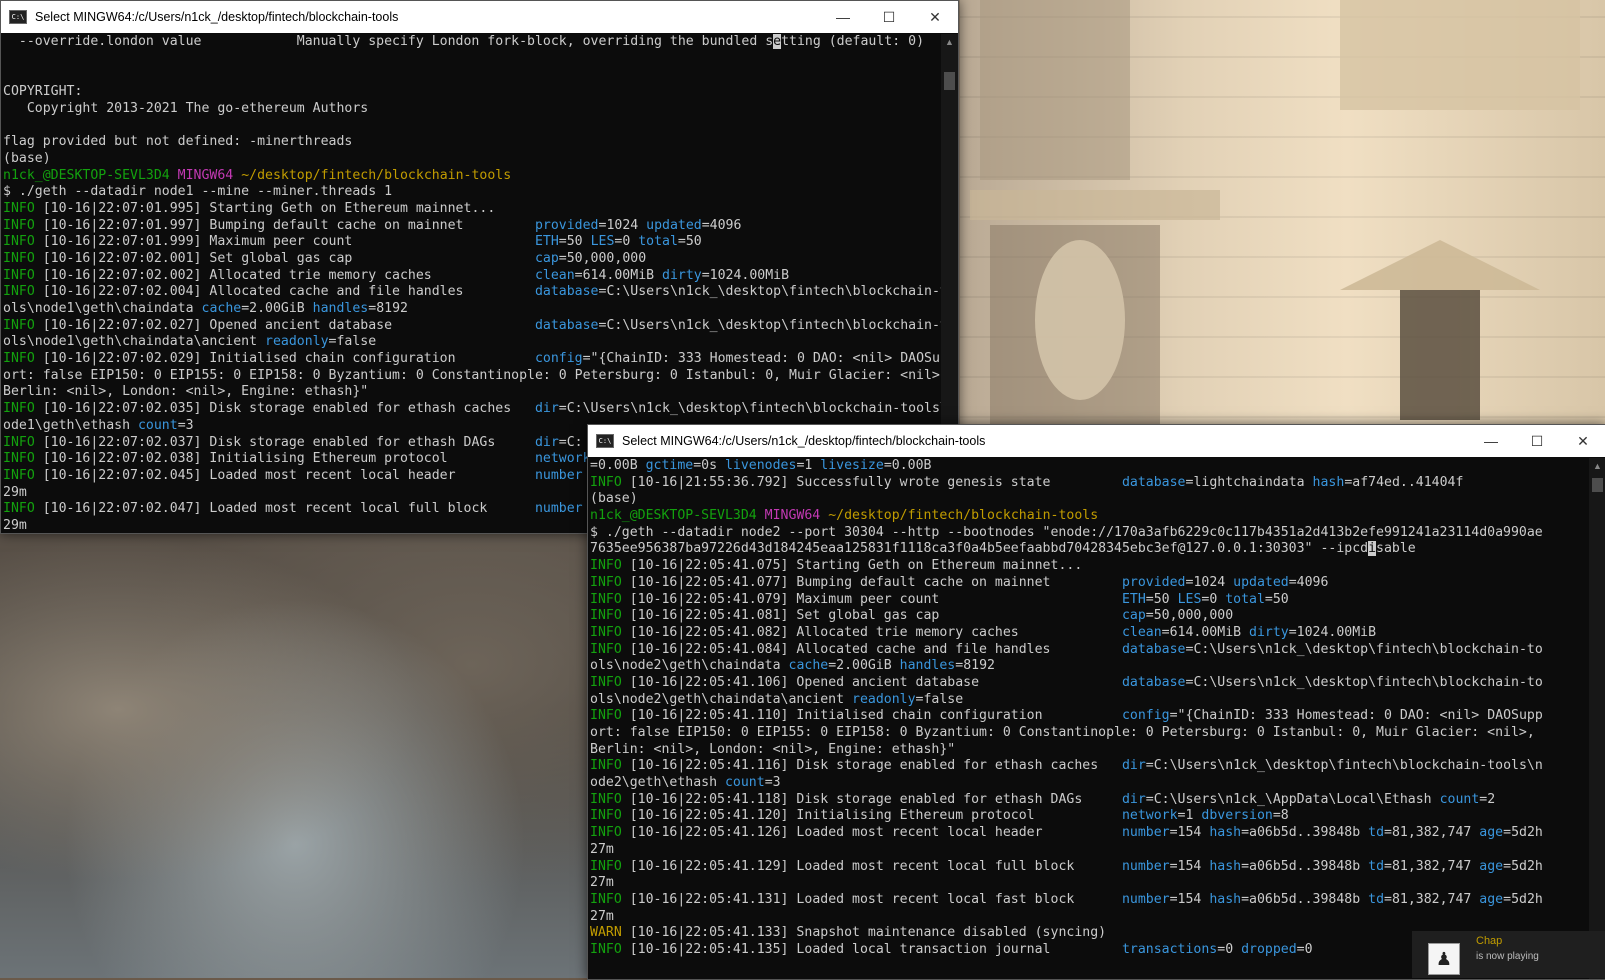  Describe the element at coordinates (1089, 499) in the screenshot. I see `terminal-line: (base)` at that location.